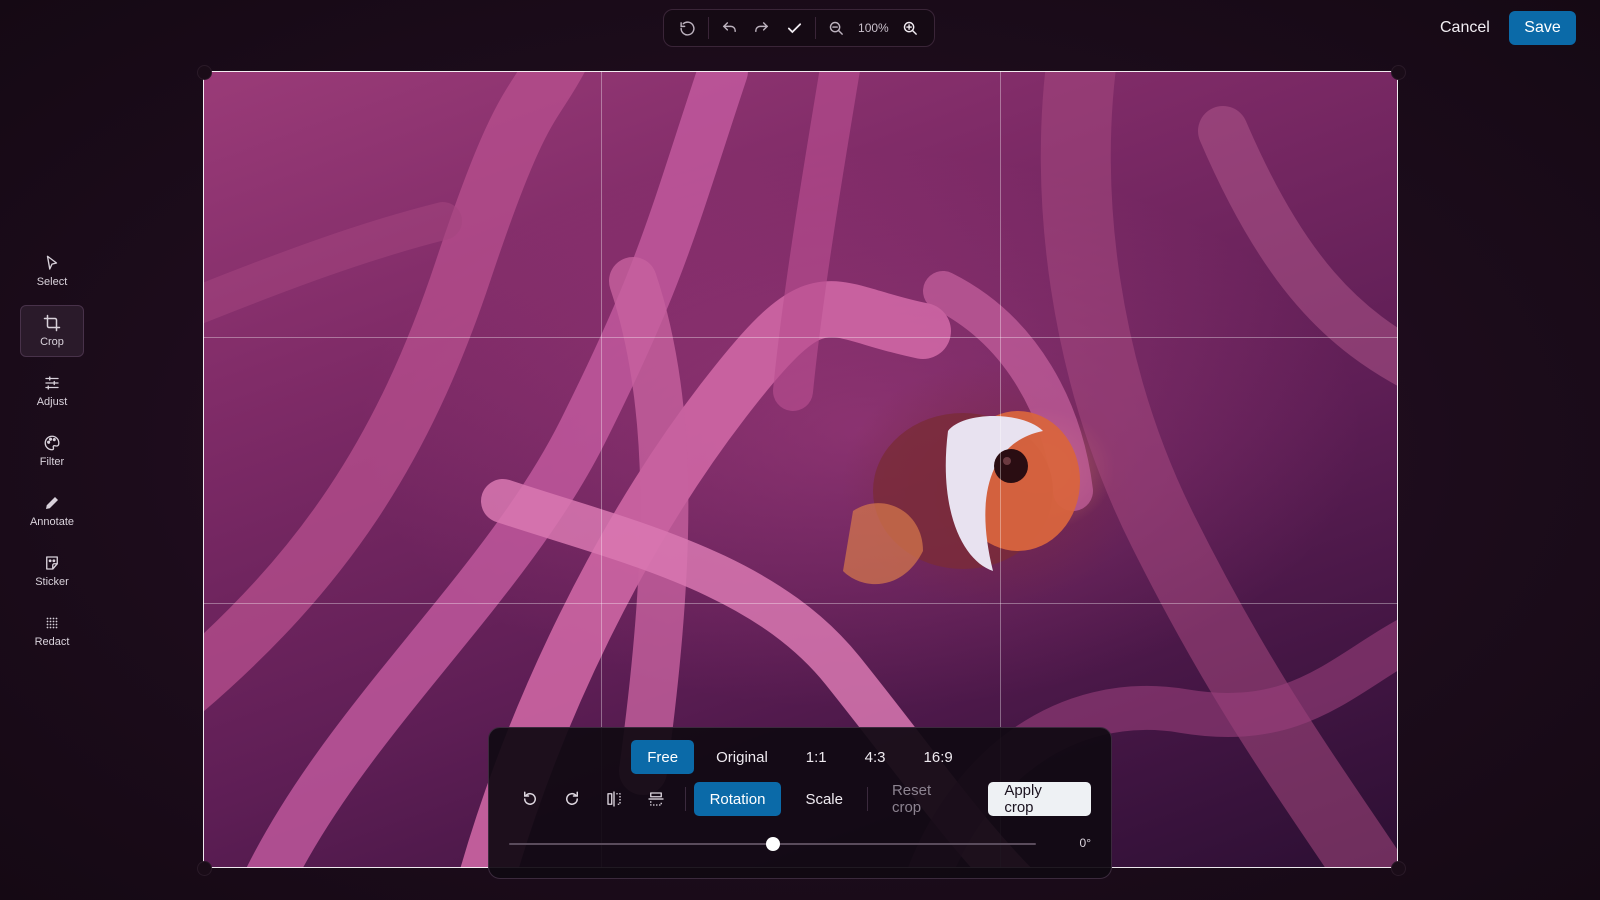  I want to click on ratio-free-button: Free, so click(663, 757).